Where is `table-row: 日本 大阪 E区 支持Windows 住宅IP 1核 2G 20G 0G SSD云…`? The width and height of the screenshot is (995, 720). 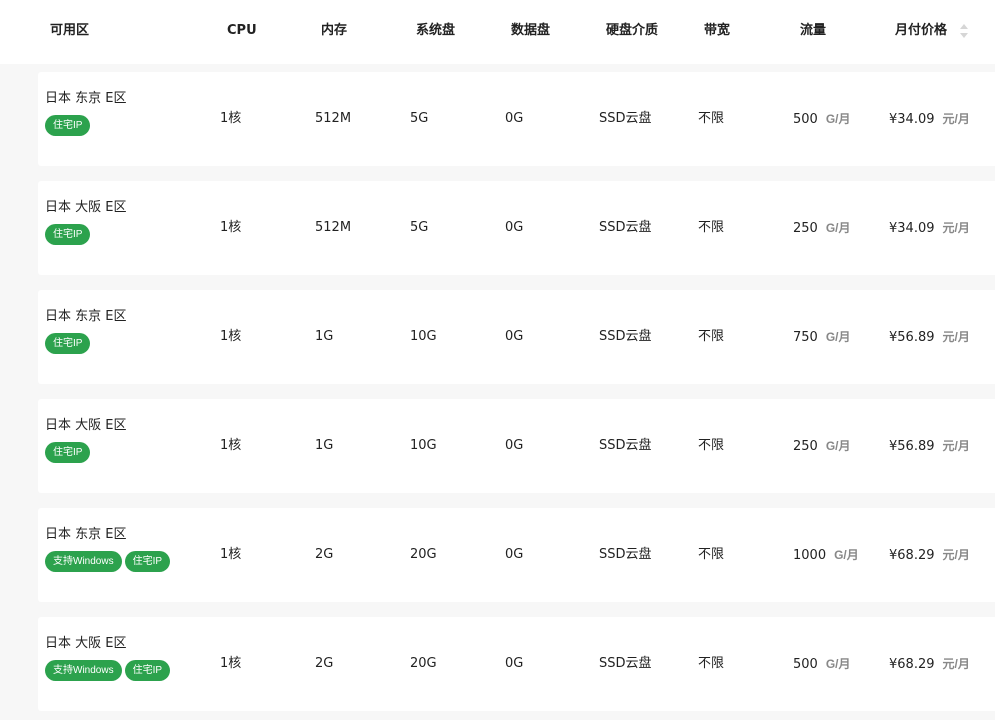
table-row: 日本 大阪 E区 支持Windows 住宅IP 1核 2G 20G 0G SSD云… is located at coordinates (516, 664).